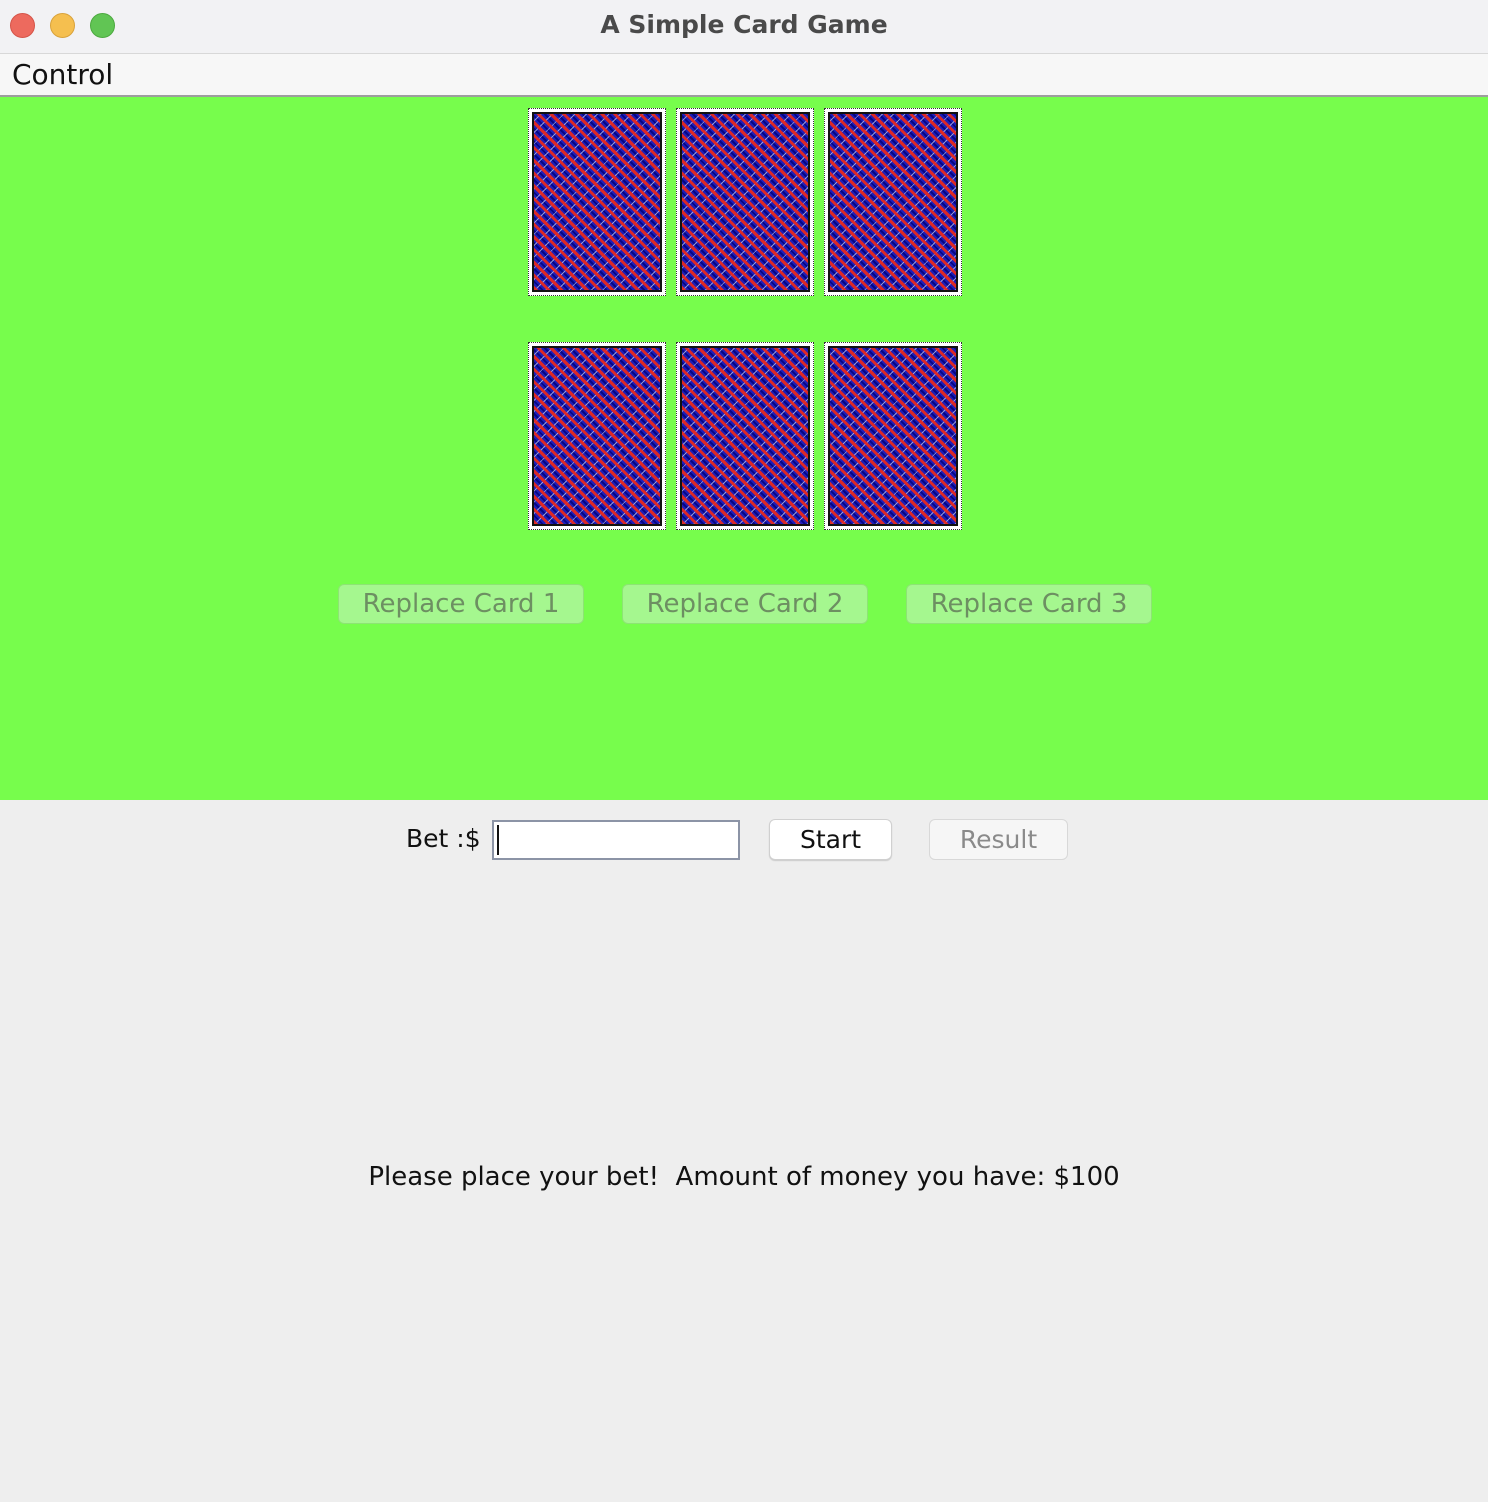 Image resolution: width=1488 pixels, height=1502 pixels. What do you see at coordinates (1029, 604) in the screenshot?
I see `replace-card-3-button: Replace Card 3` at bounding box center [1029, 604].